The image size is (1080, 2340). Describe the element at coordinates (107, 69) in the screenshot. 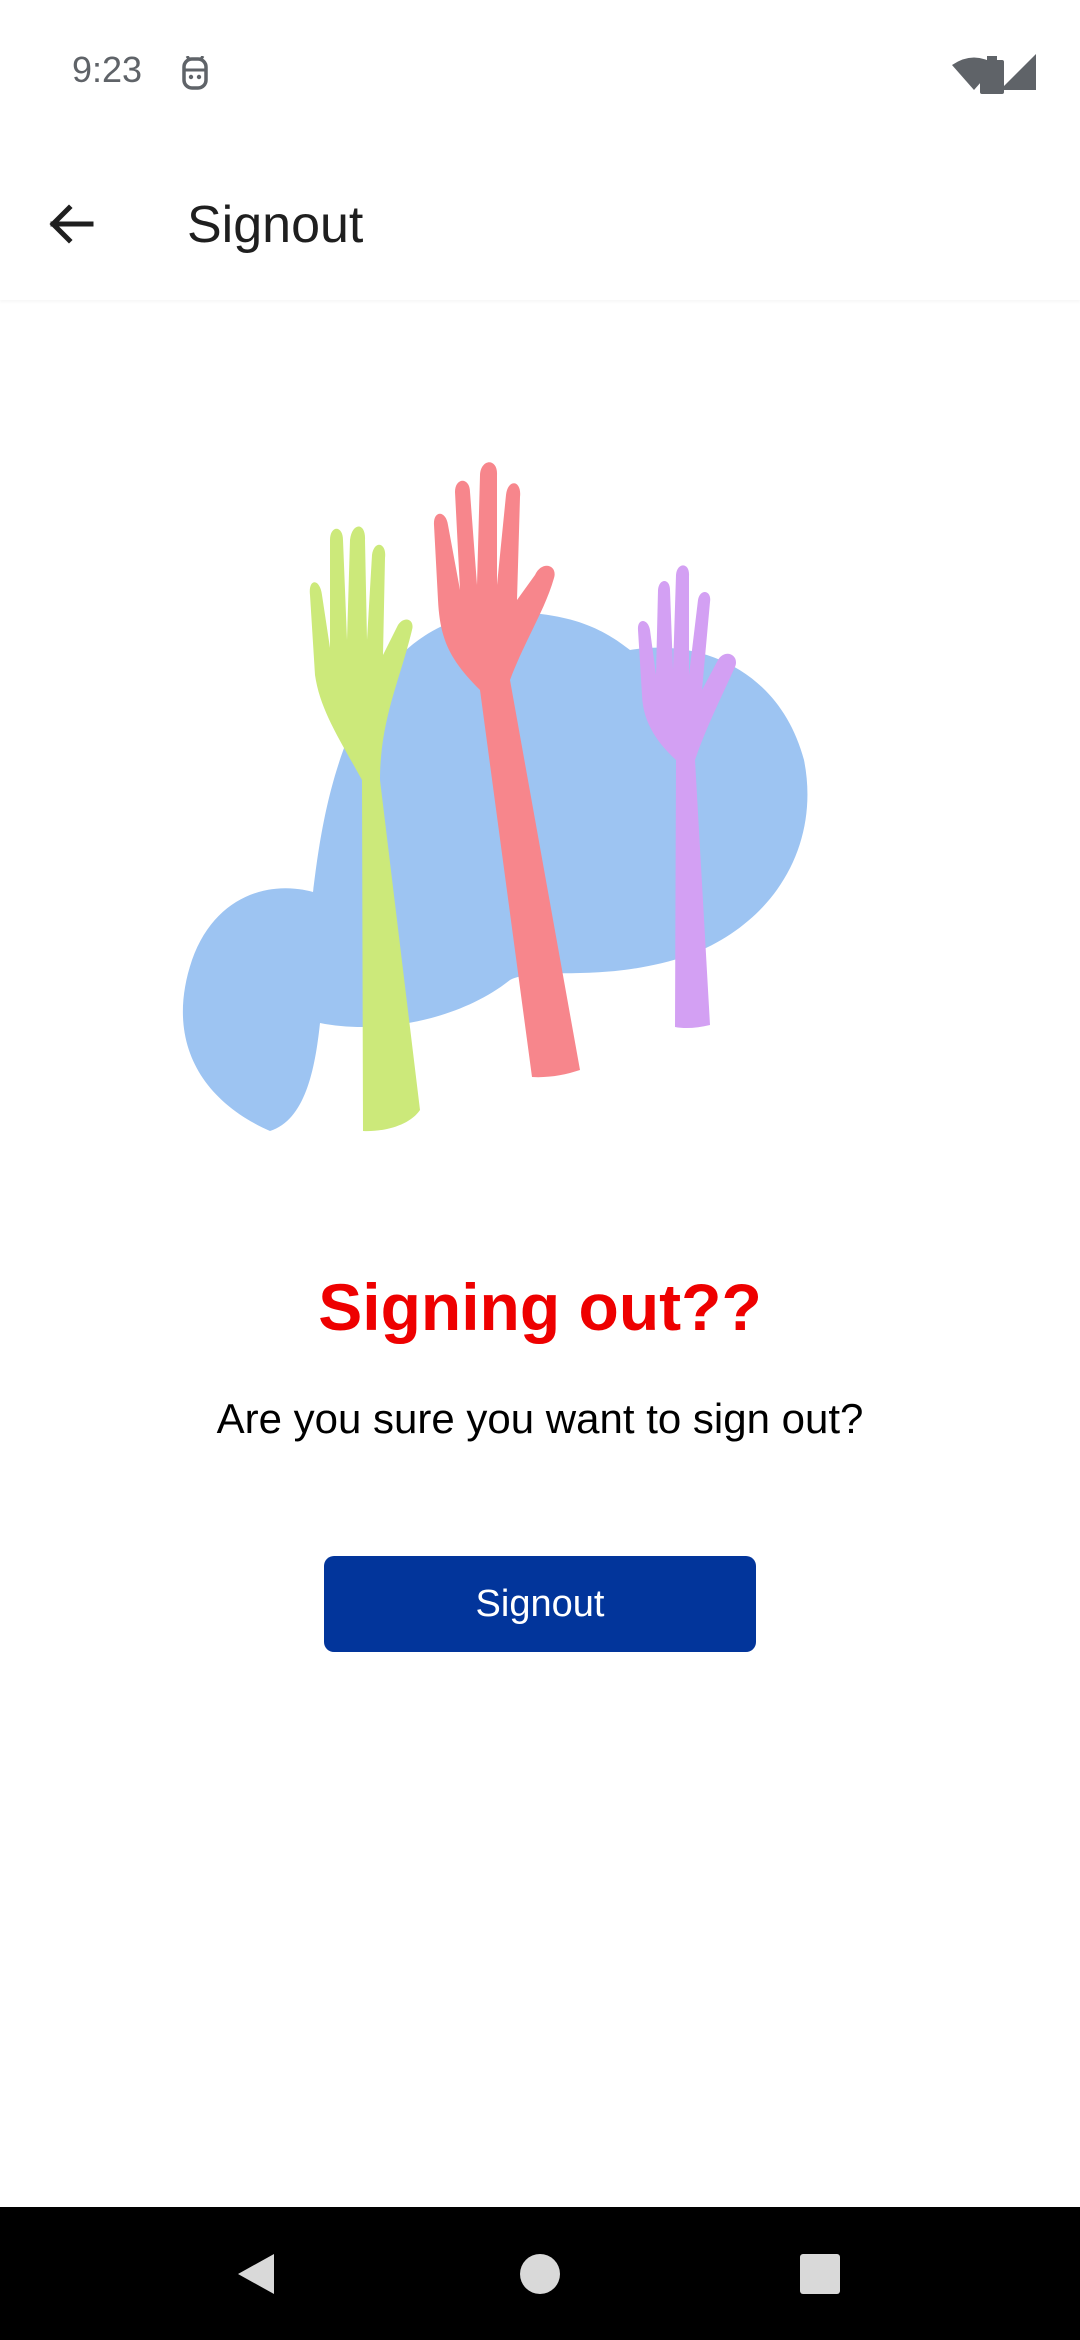

I see `status-time: 9:23` at that location.